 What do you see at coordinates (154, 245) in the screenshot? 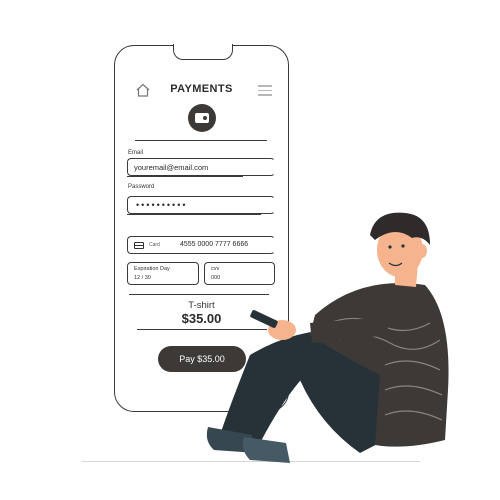
I see `card-label: Card` at bounding box center [154, 245].